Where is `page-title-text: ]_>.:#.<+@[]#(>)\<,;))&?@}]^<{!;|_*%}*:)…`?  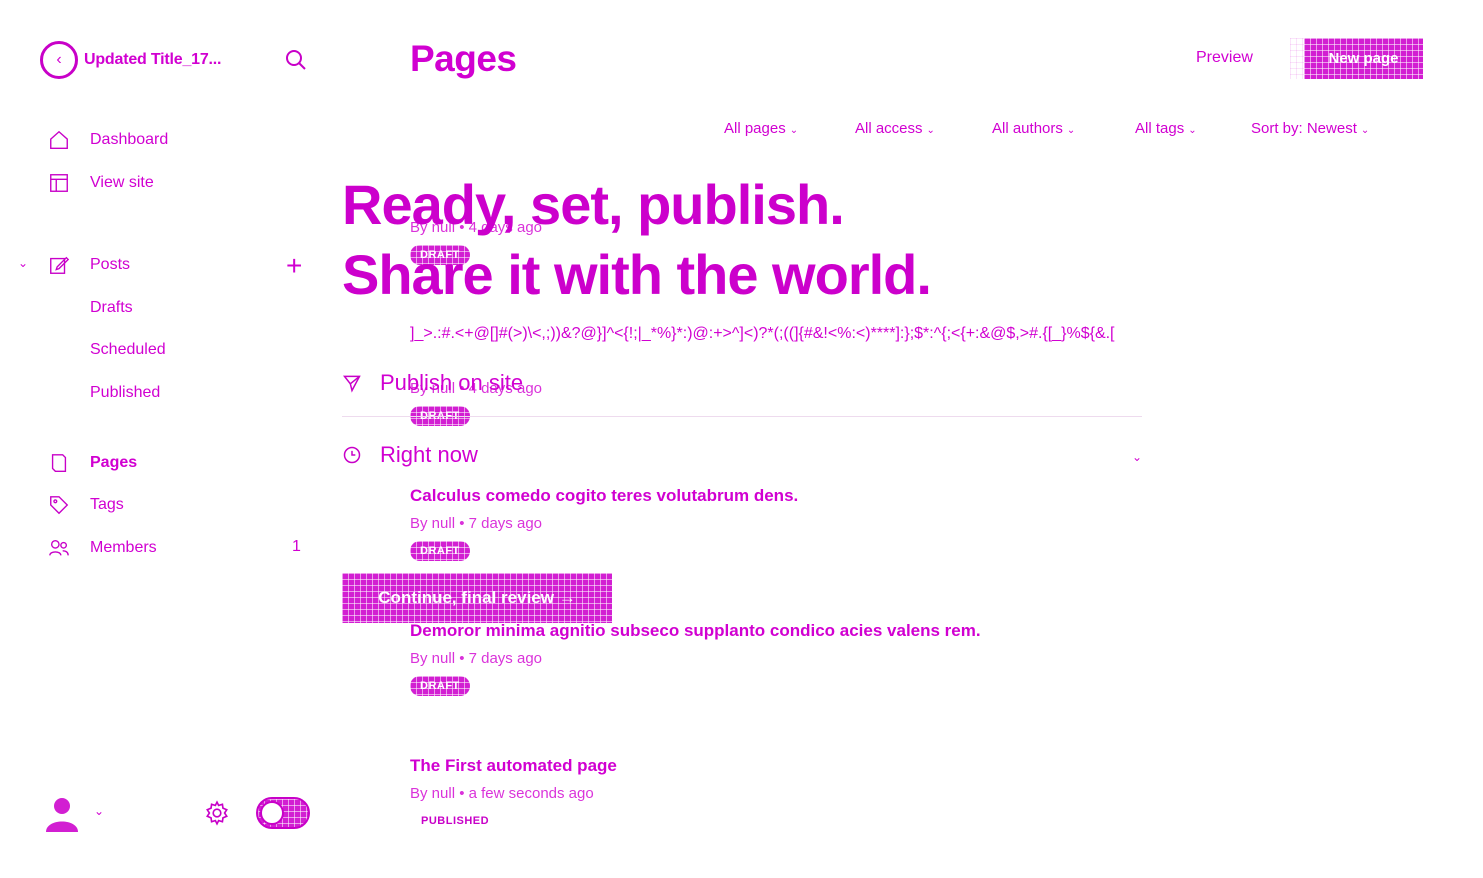 page-title-text: ]_>.:#.<+@[]#(>)\<,;))&?@}]^<{!;|_*%}*:)… is located at coordinates (860, 334).